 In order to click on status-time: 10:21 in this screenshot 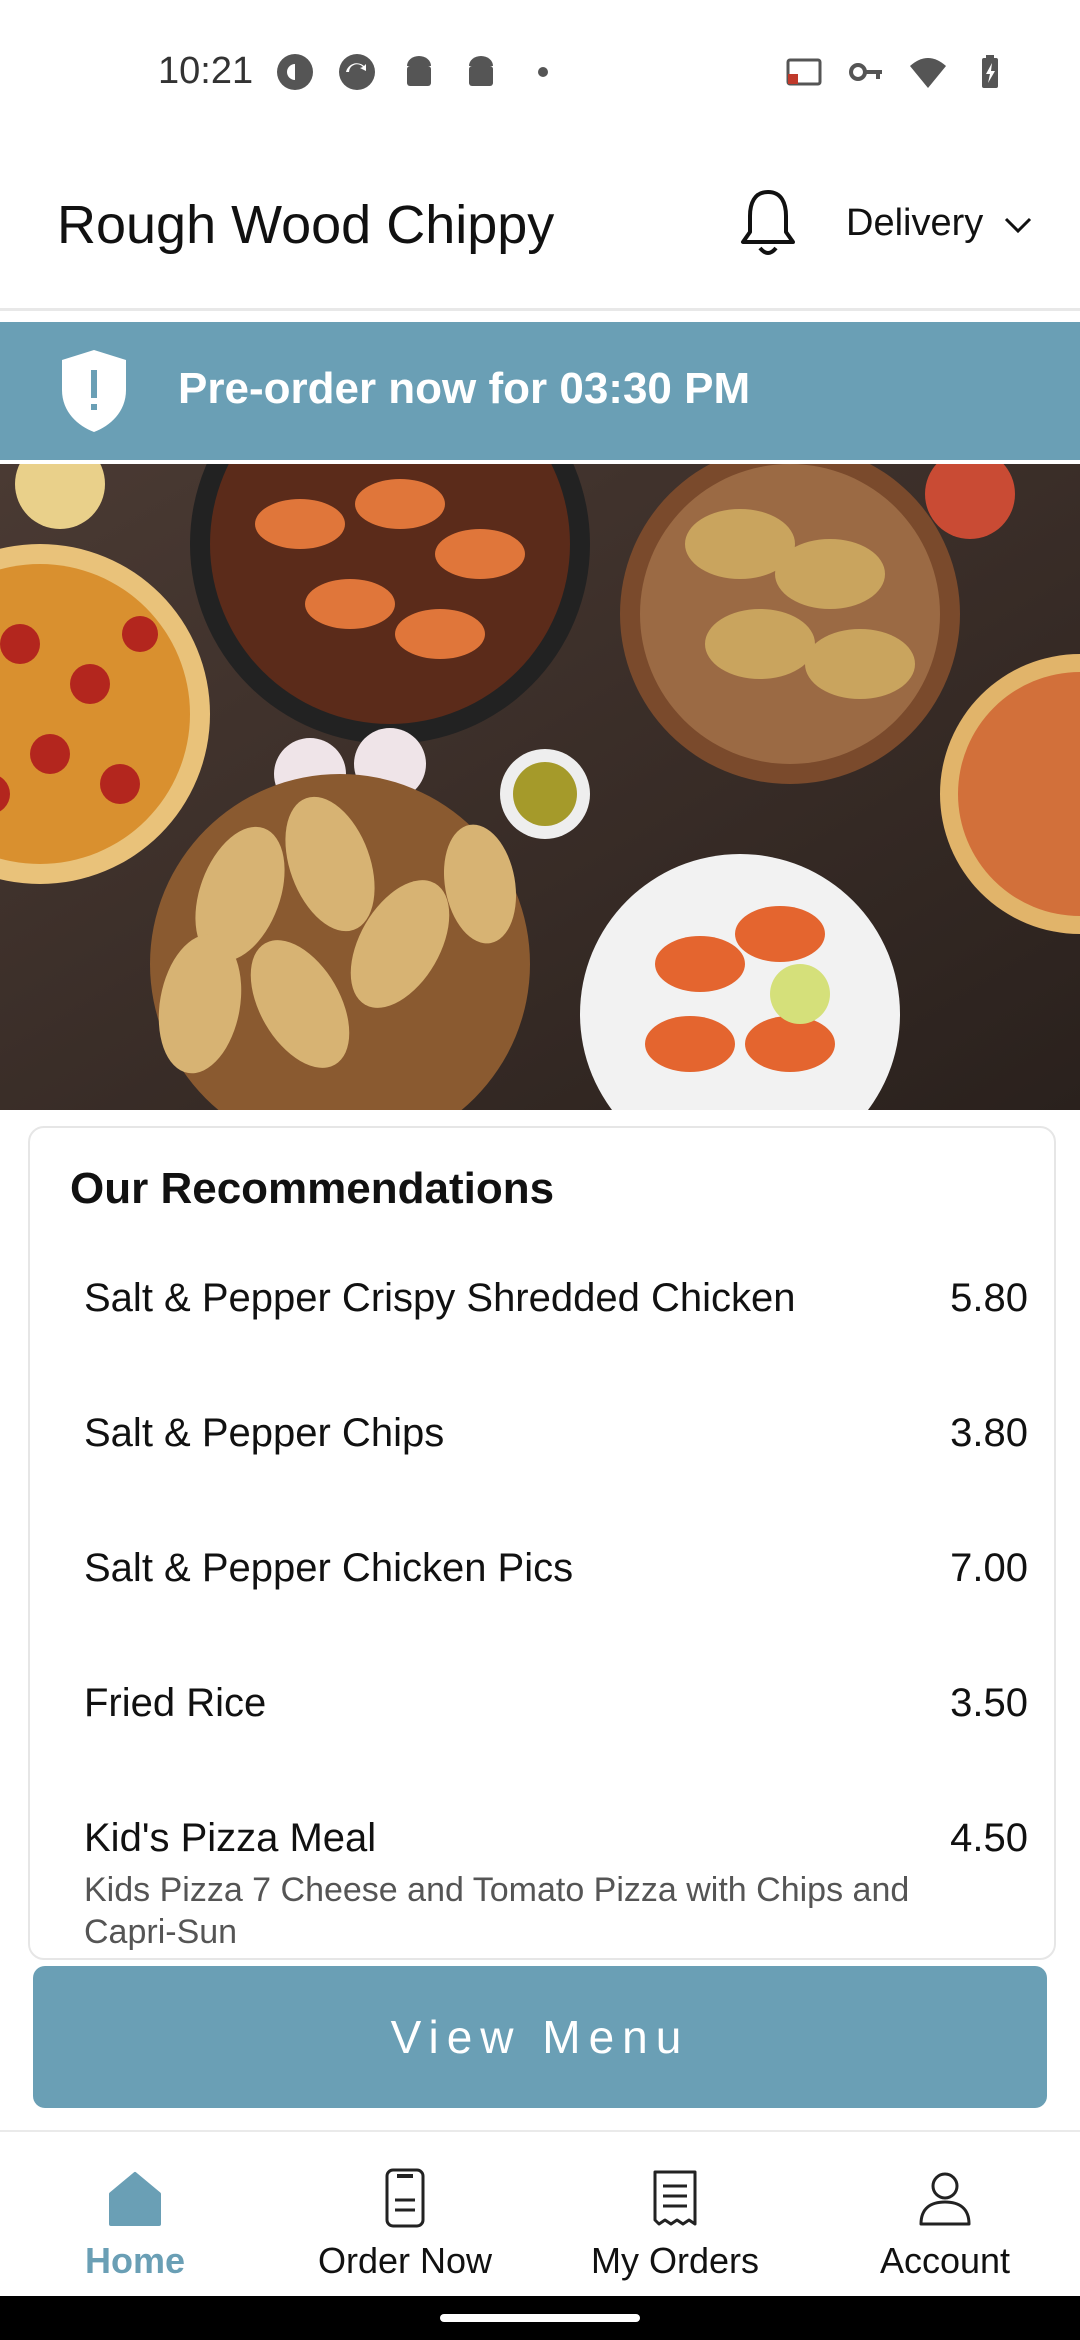, I will do `click(206, 71)`.